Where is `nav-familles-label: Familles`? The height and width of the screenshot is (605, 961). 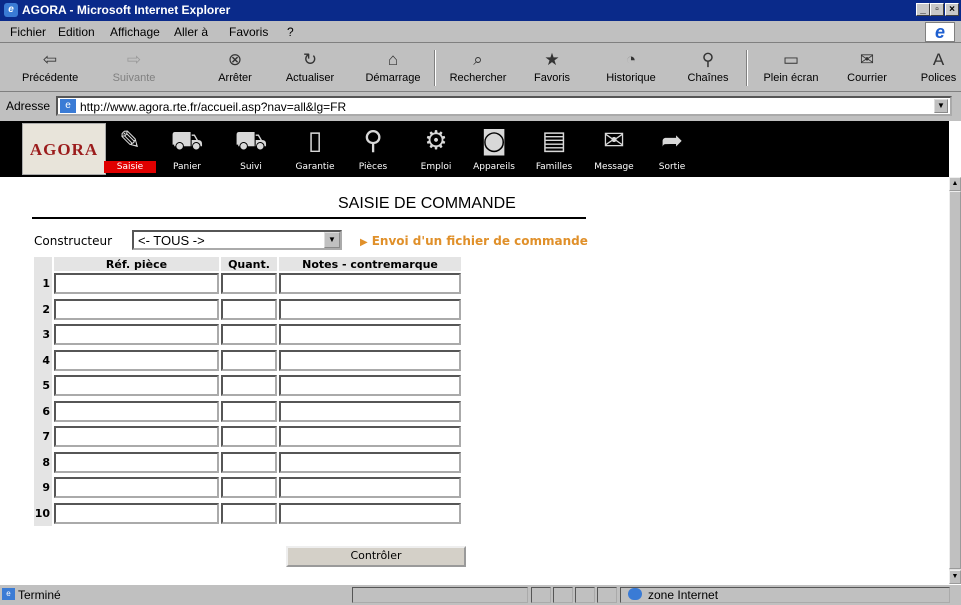
nav-familles-label: Familles is located at coordinates (554, 167).